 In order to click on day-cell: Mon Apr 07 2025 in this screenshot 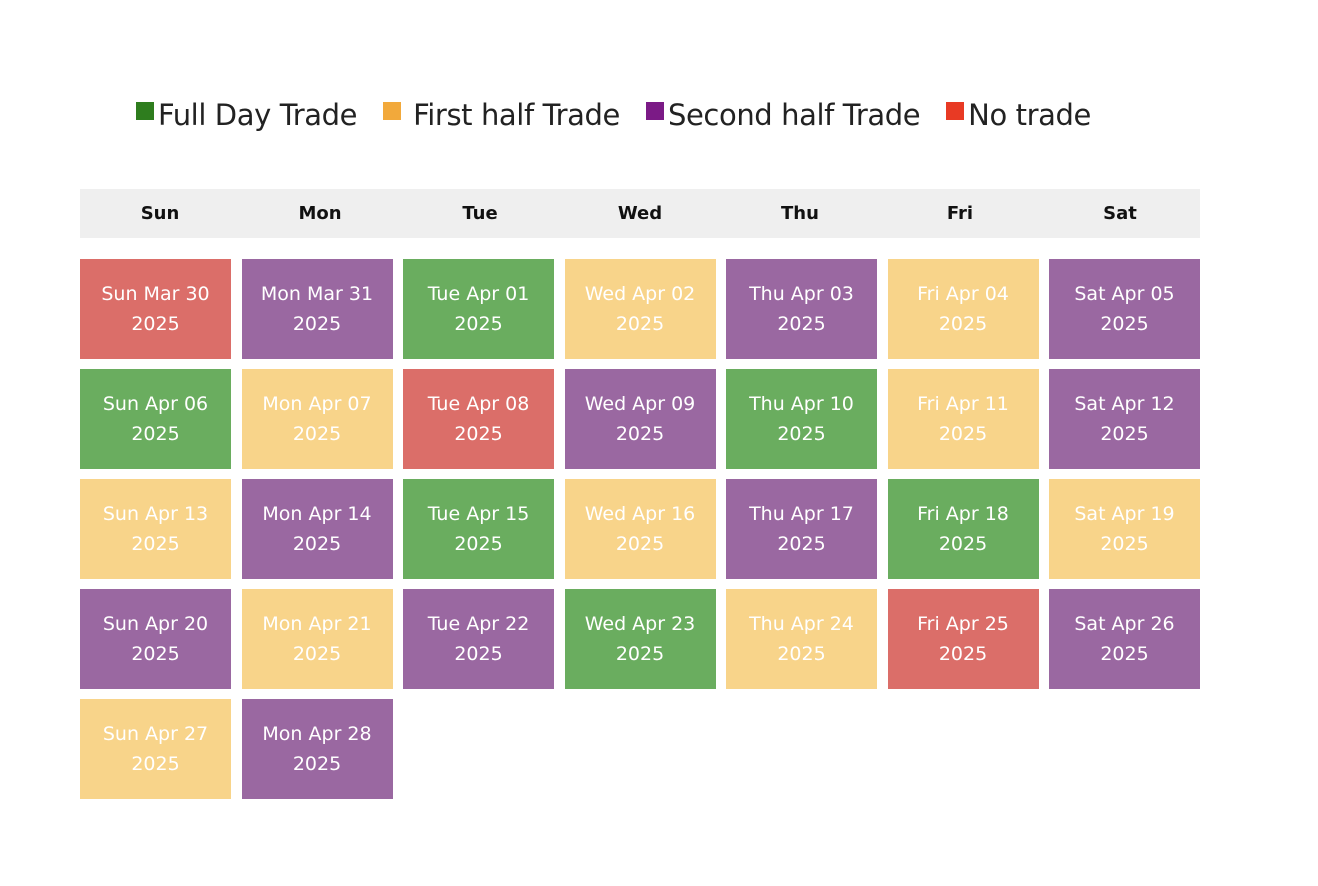, I will do `click(317, 419)`.